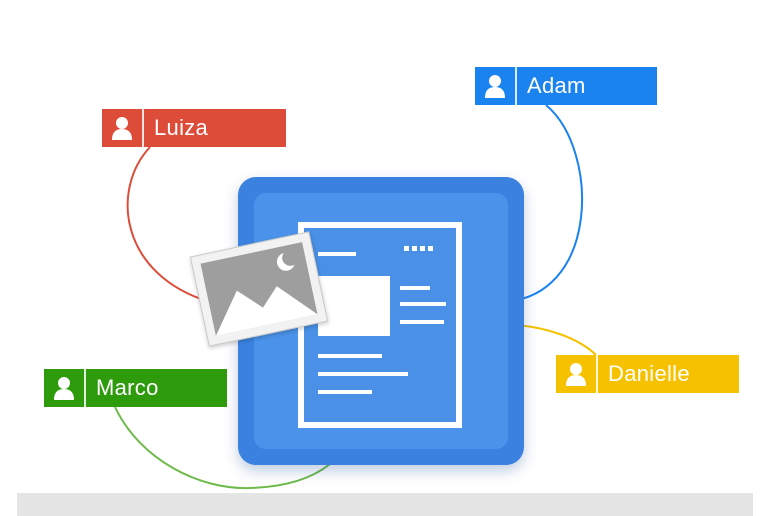 The image size is (763, 516). What do you see at coordinates (337, 254) in the screenshot?
I see `doc-title-line` at bounding box center [337, 254].